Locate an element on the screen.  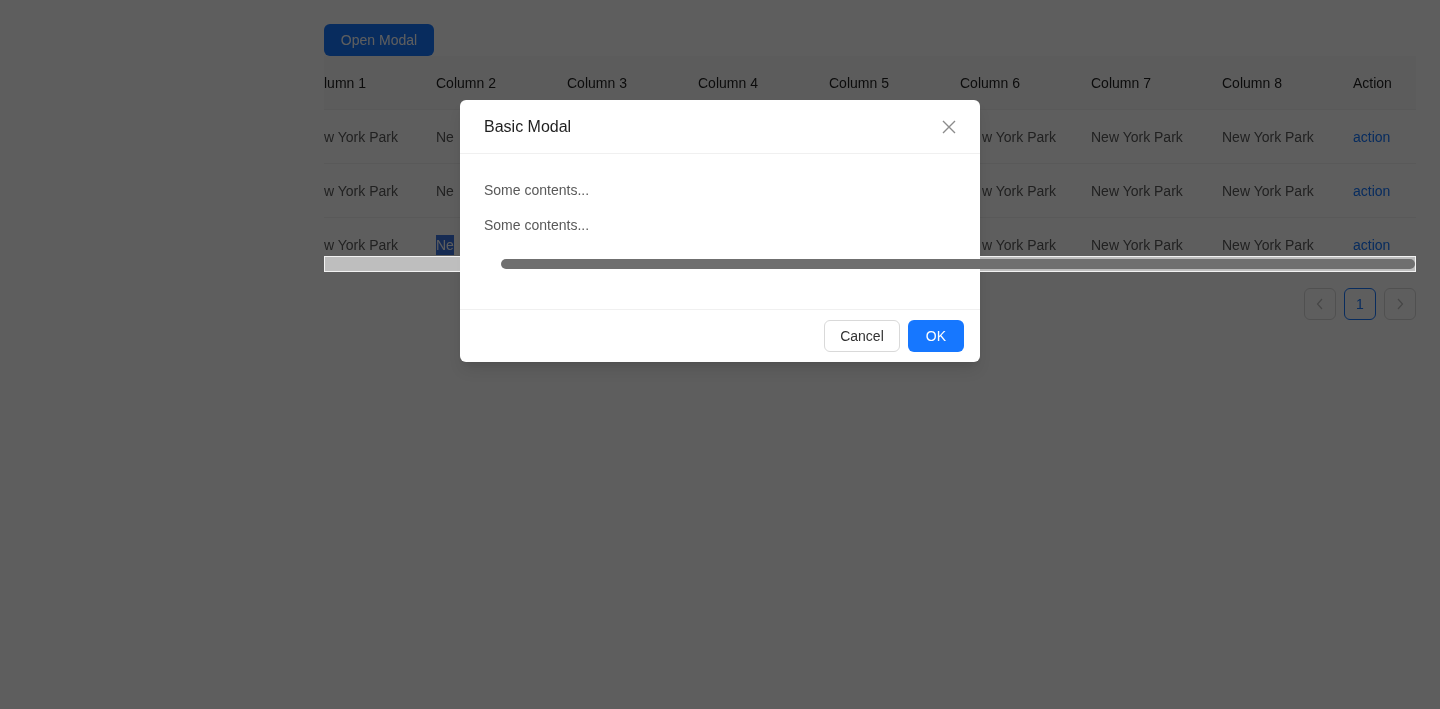
page-button: 1 is located at coordinates (1360, 304).